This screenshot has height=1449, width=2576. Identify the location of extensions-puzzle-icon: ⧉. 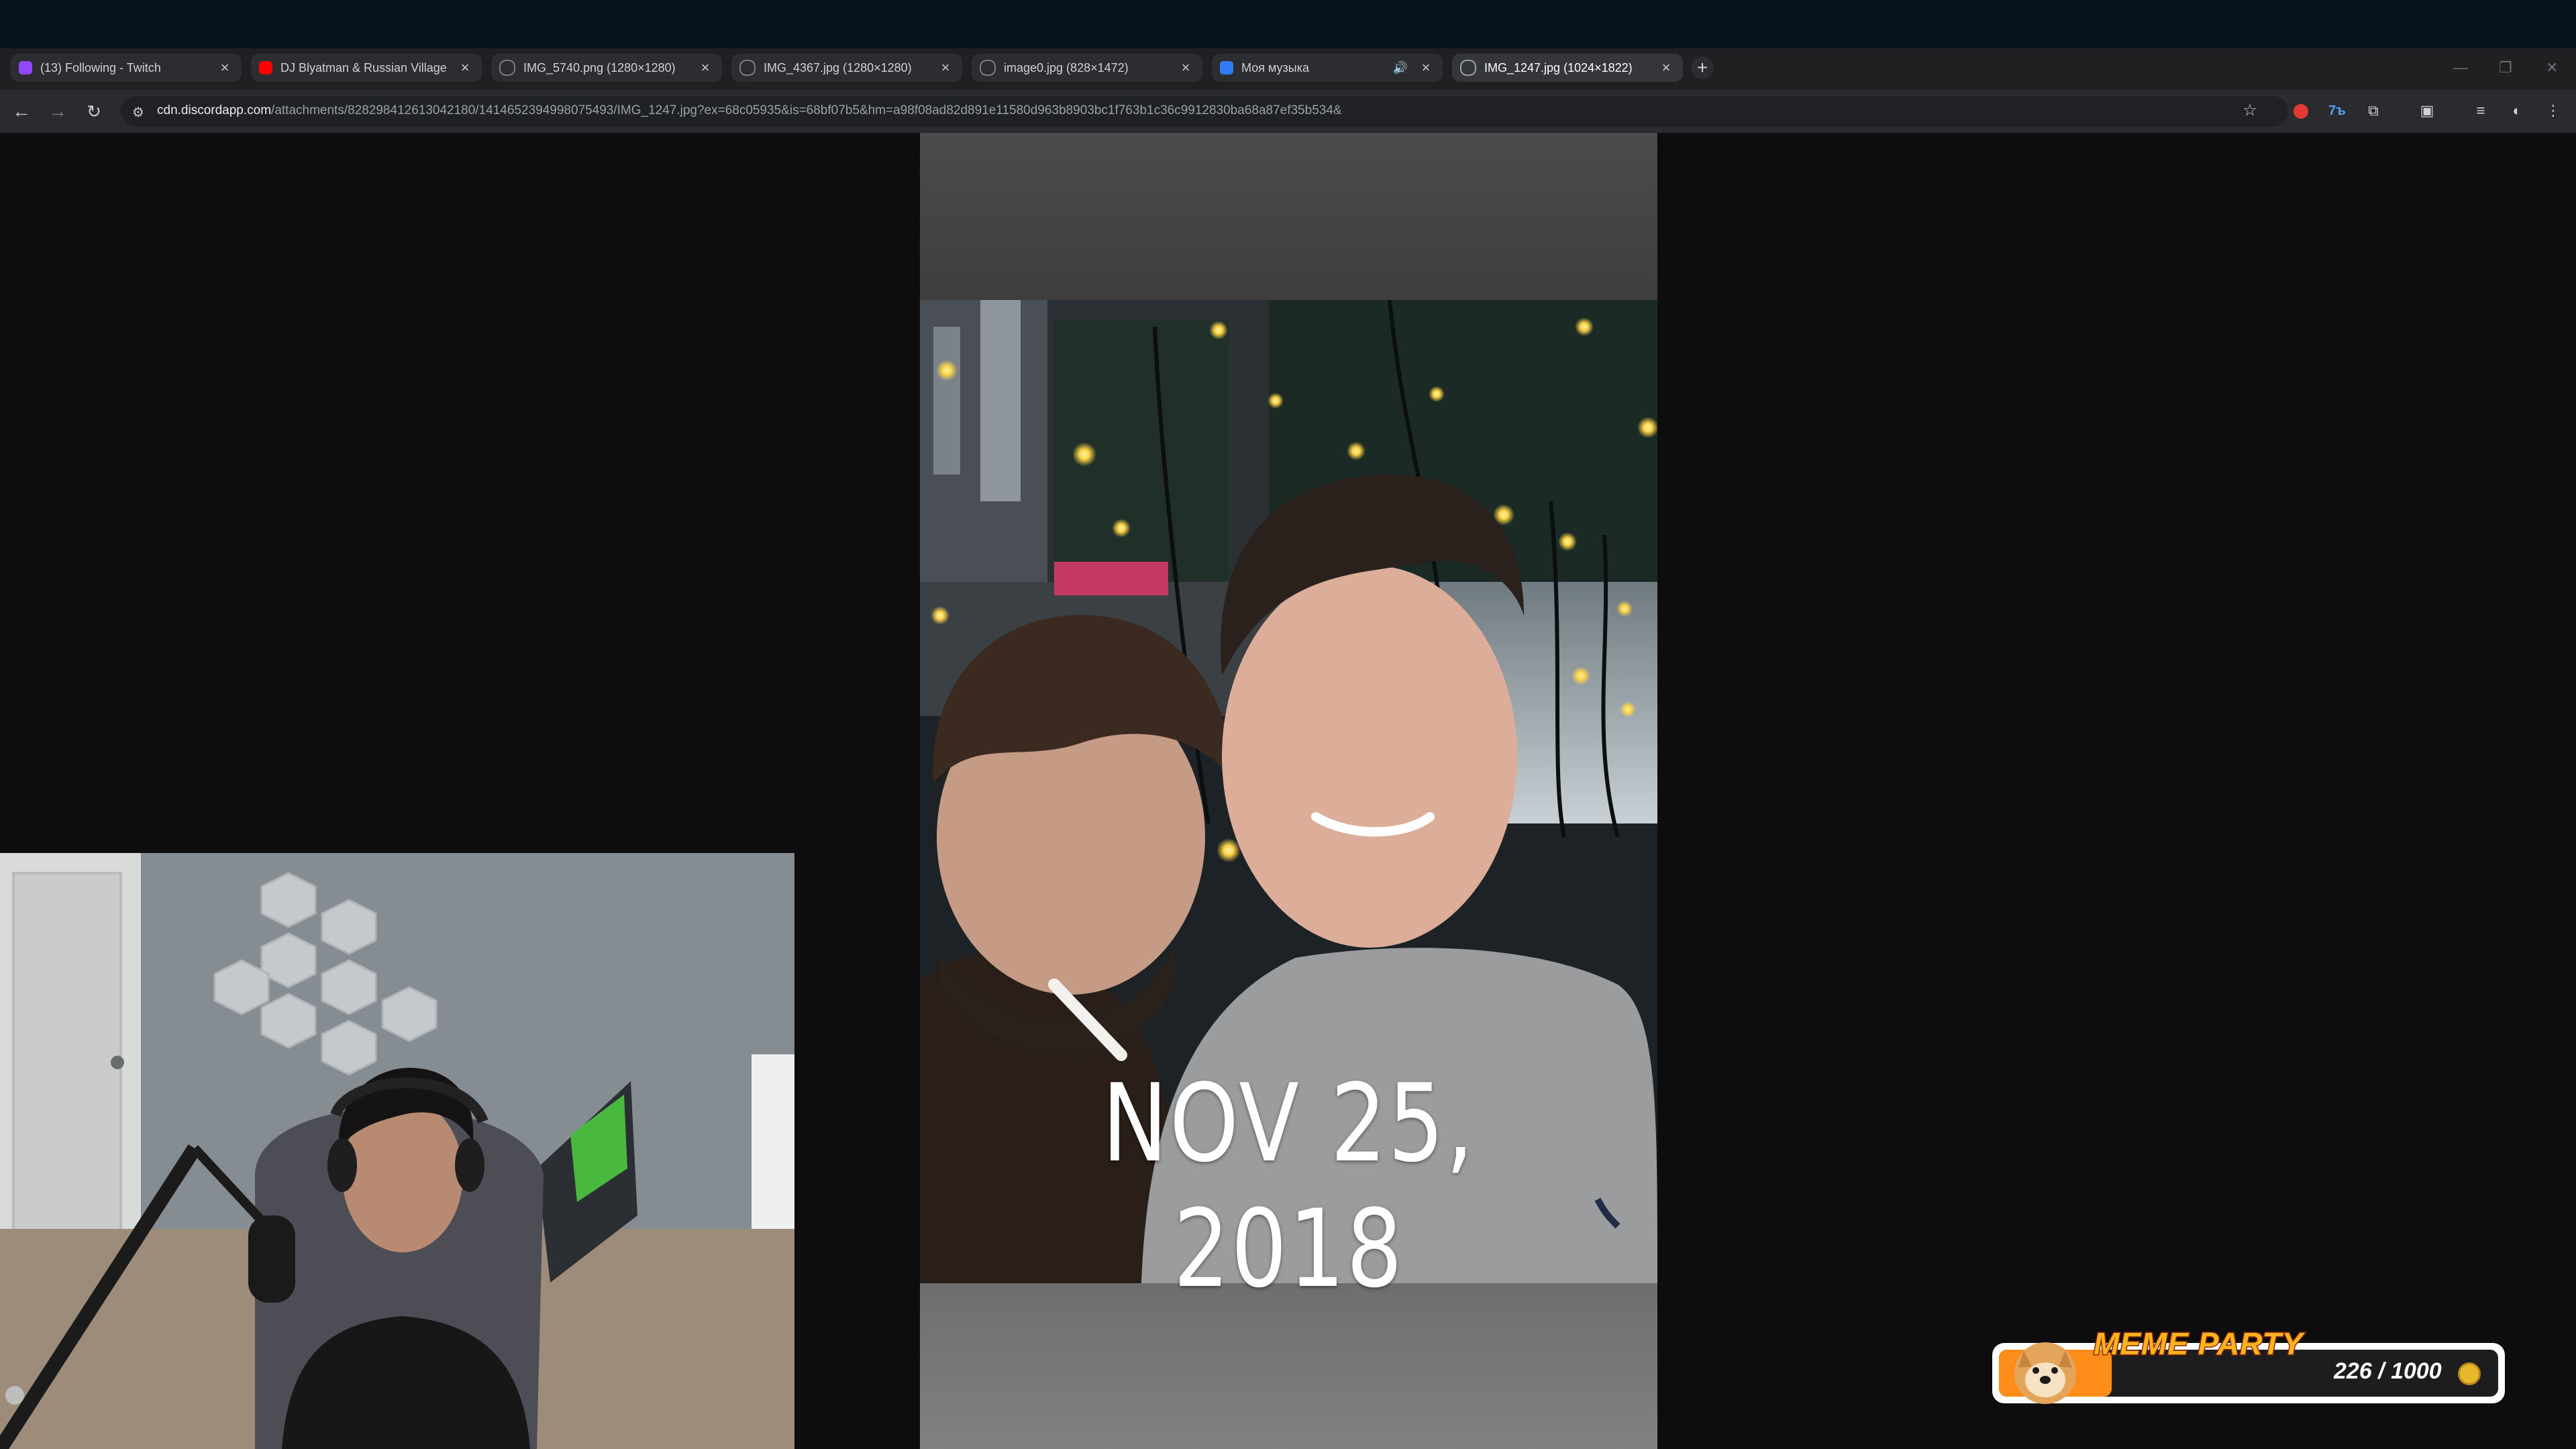
(2373, 110).